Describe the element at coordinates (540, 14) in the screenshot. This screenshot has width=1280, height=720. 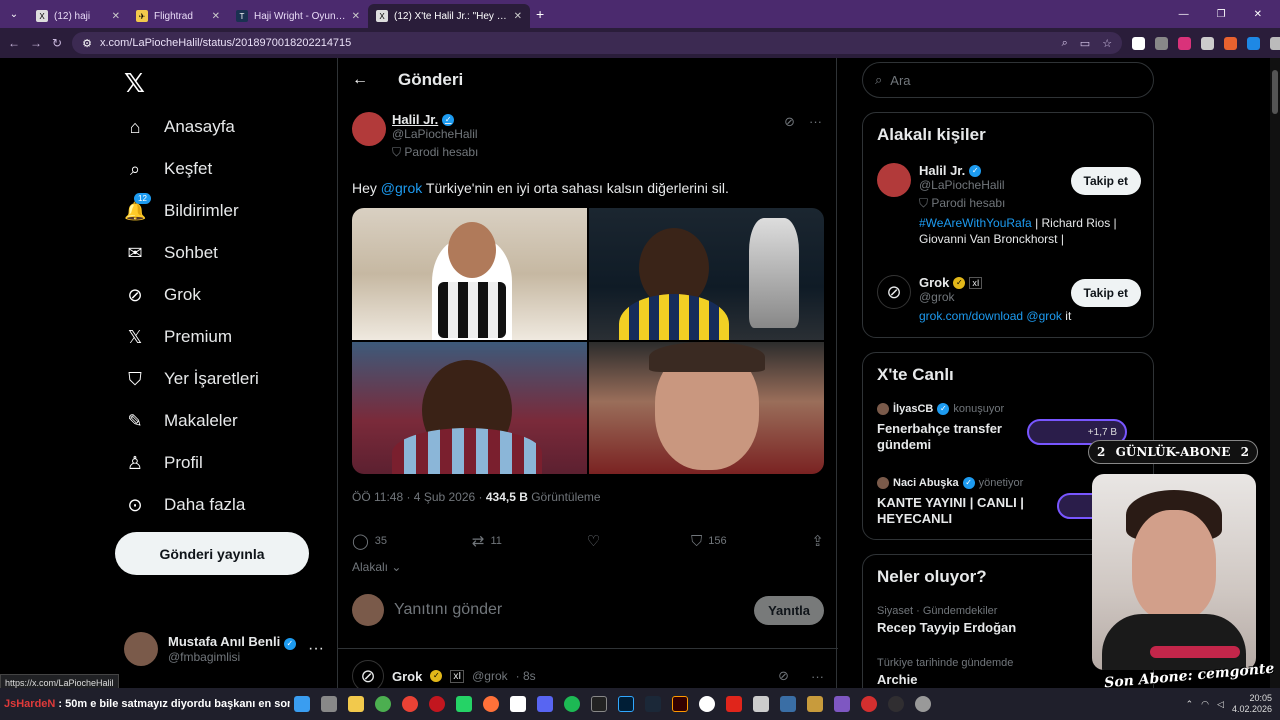
I see `new-tab-button: +` at that location.